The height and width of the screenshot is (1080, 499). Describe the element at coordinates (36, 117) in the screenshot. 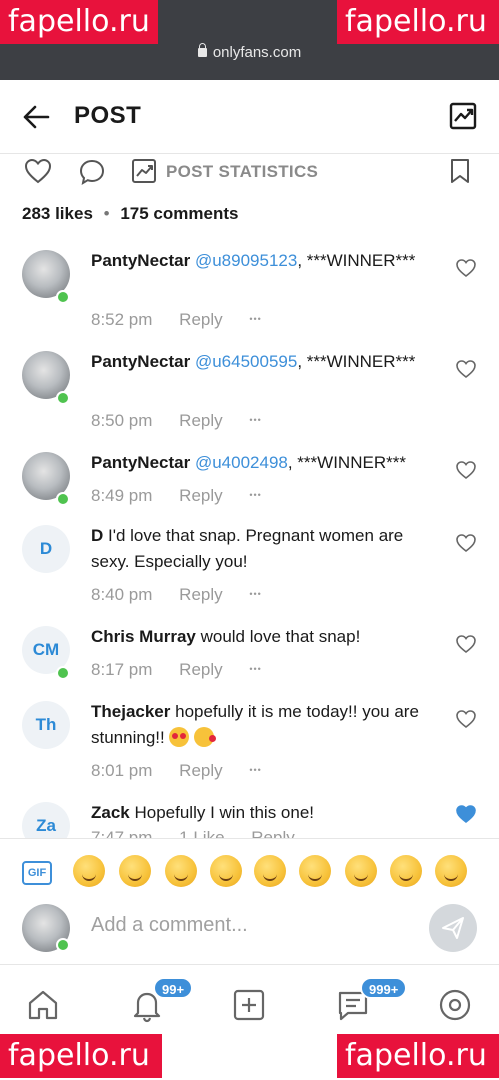

I see `back-arrow-icon` at that location.